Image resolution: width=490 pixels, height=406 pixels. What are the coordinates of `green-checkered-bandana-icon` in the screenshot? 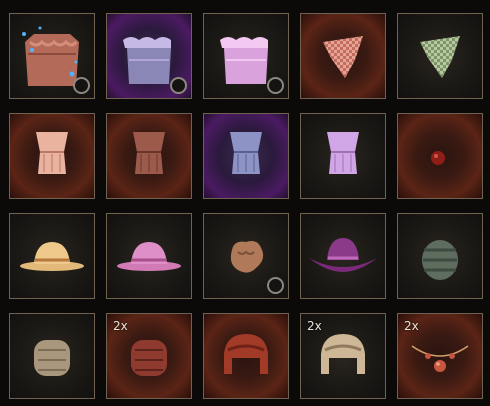 It's located at (440, 57).